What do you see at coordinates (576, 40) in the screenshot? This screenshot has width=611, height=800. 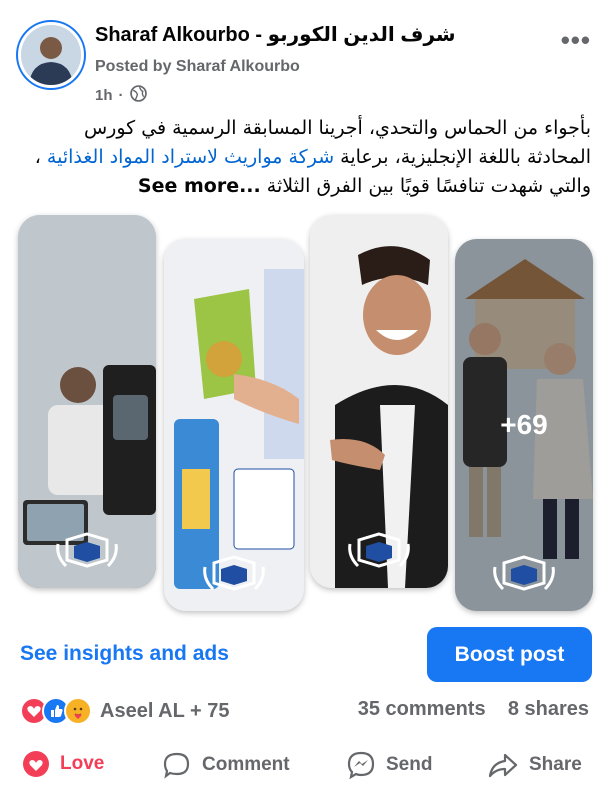 I see `more-options-icon: •••` at bounding box center [576, 40].